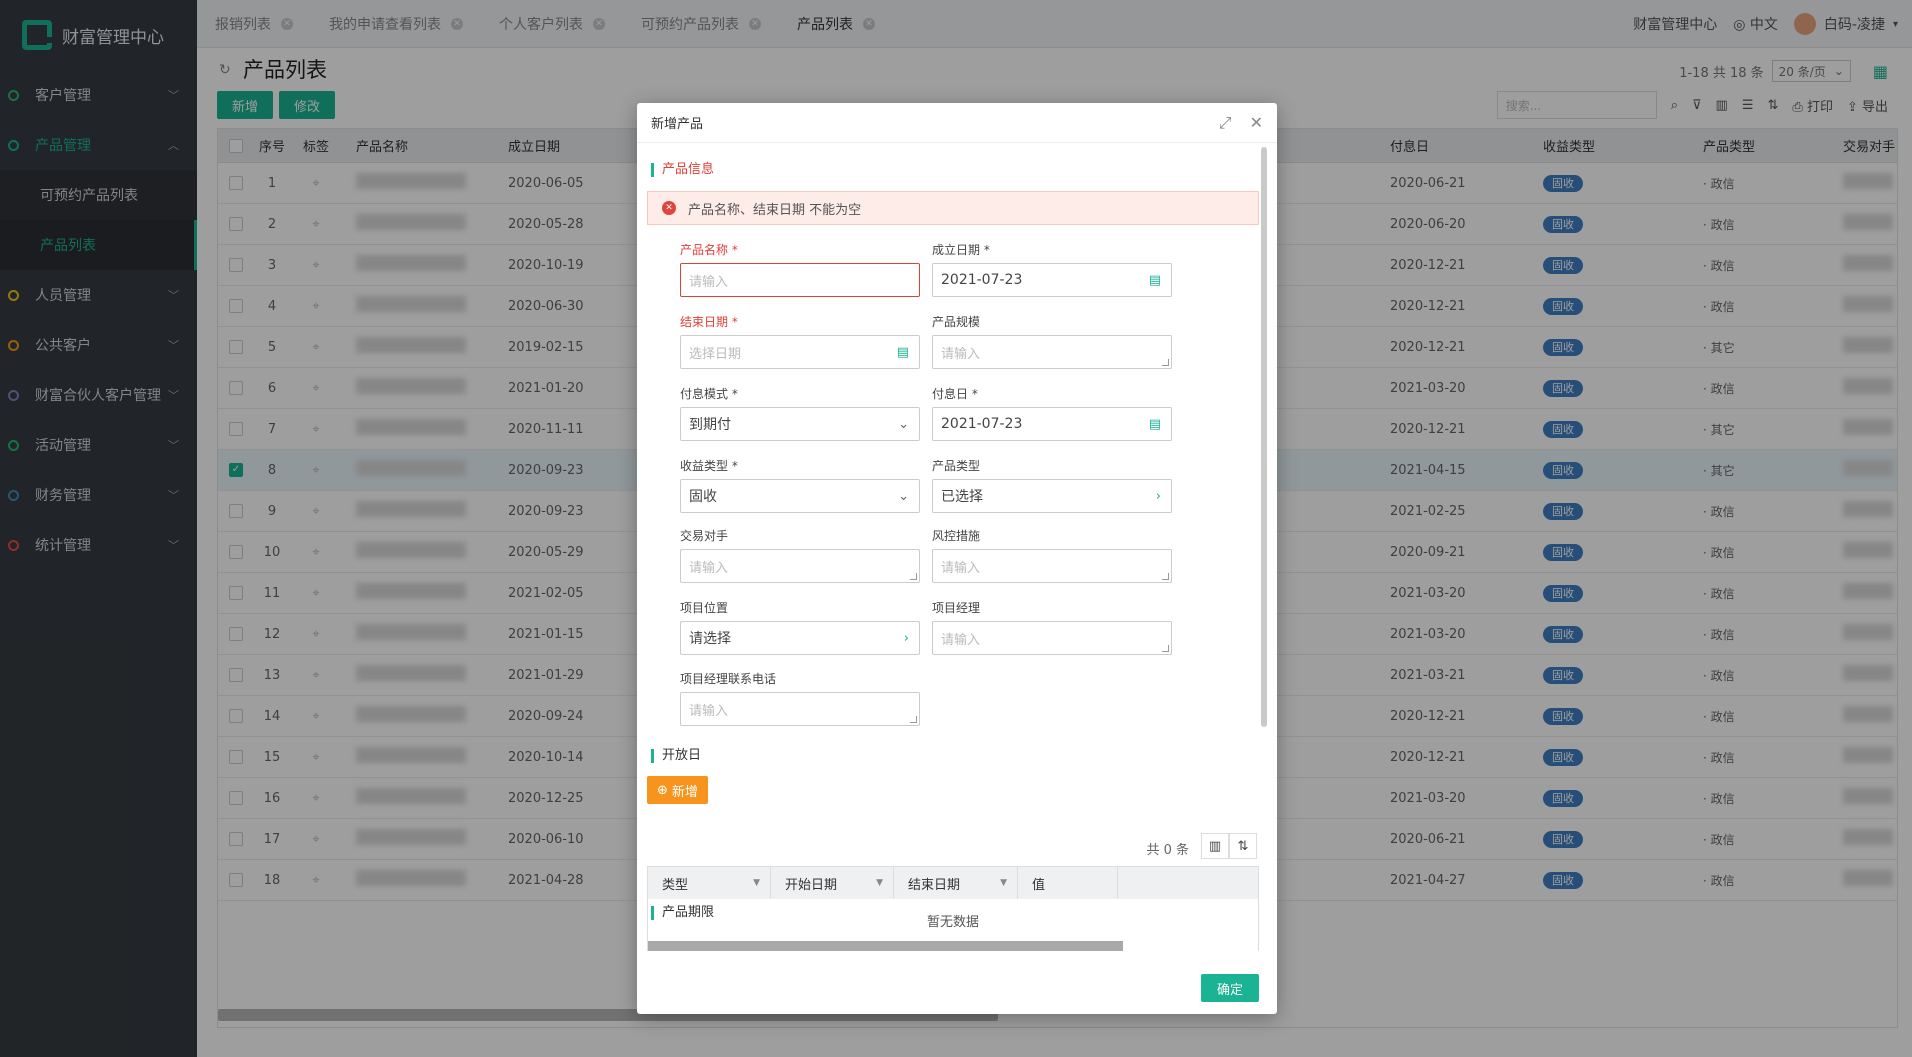 The width and height of the screenshot is (1912, 1057). I want to click on end-date-picker: 选择日期 ▤, so click(800, 352).